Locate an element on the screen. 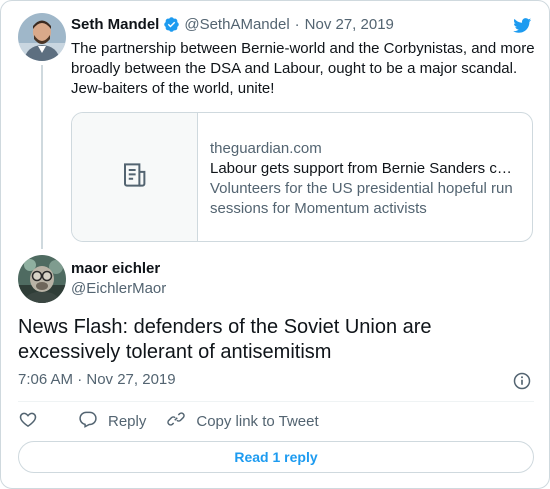 The width and height of the screenshot is (550, 489). heart-icon is located at coordinates (33, 421).